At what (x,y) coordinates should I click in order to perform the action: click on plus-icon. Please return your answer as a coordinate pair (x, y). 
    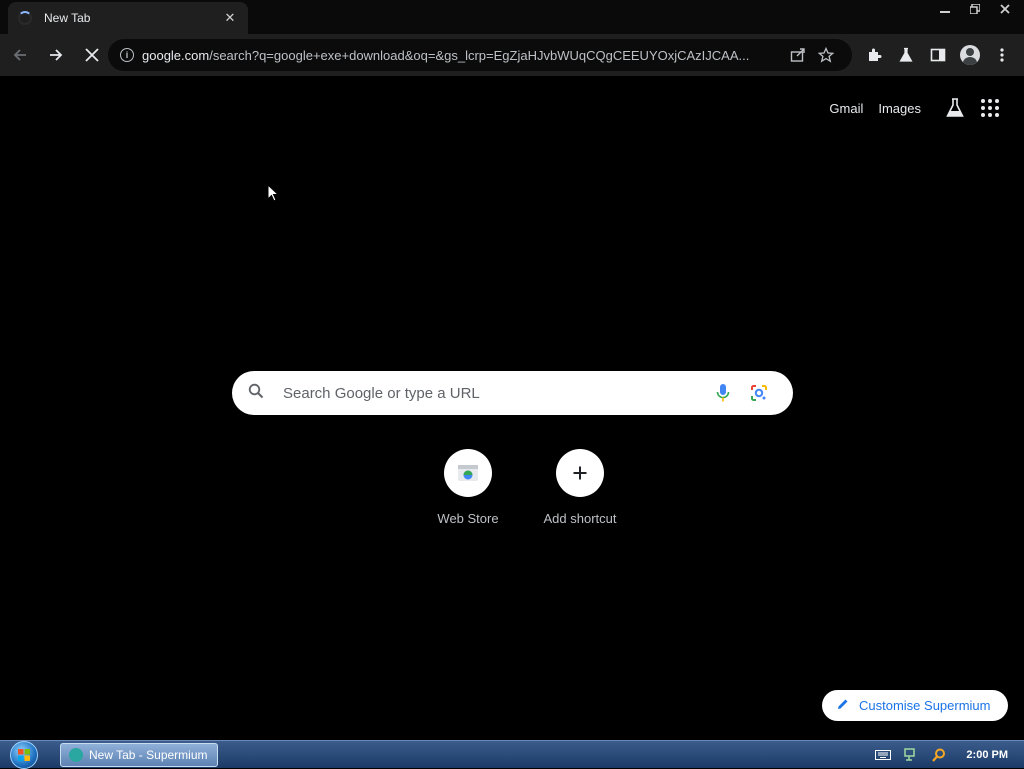
    Looking at the image, I should click on (580, 473).